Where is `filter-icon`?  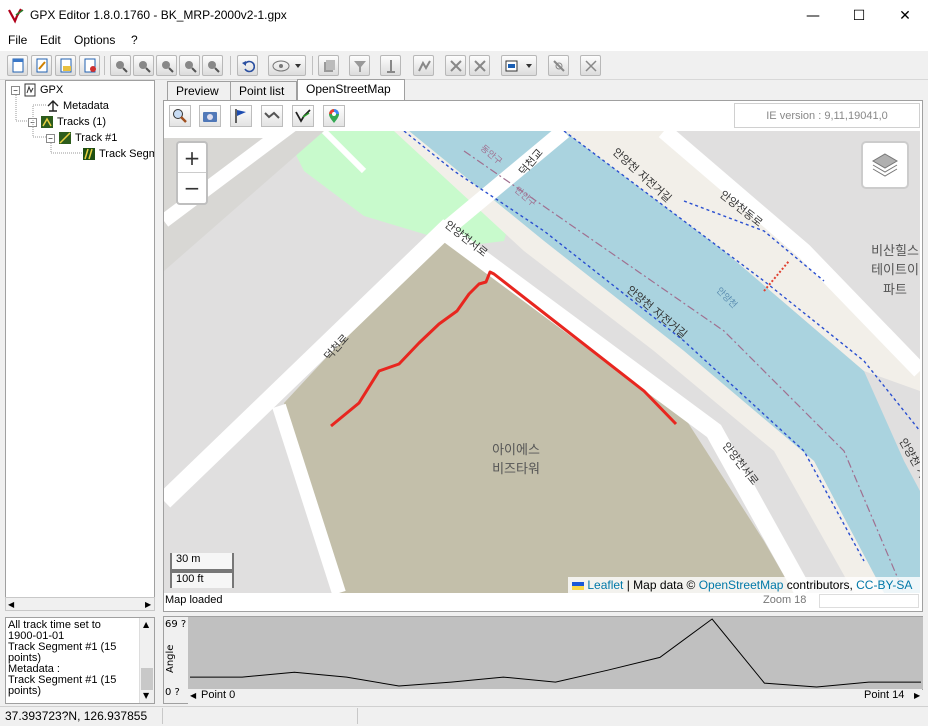
filter-icon is located at coordinates (359, 65).